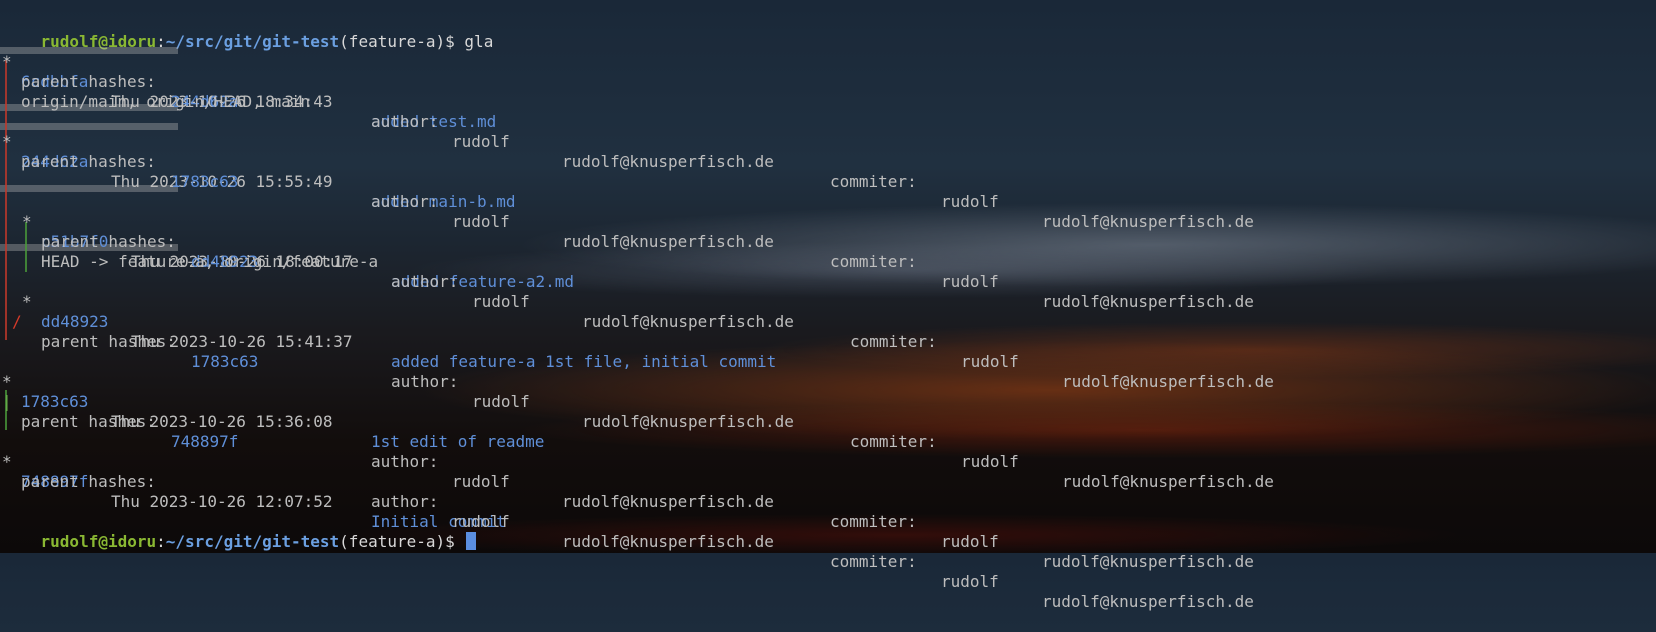 Image resolution: width=1656 pixels, height=632 pixels. Describe the element at coordinates (69, 541) in the screenshot. I see `prompt-user: rudolf` at that location.